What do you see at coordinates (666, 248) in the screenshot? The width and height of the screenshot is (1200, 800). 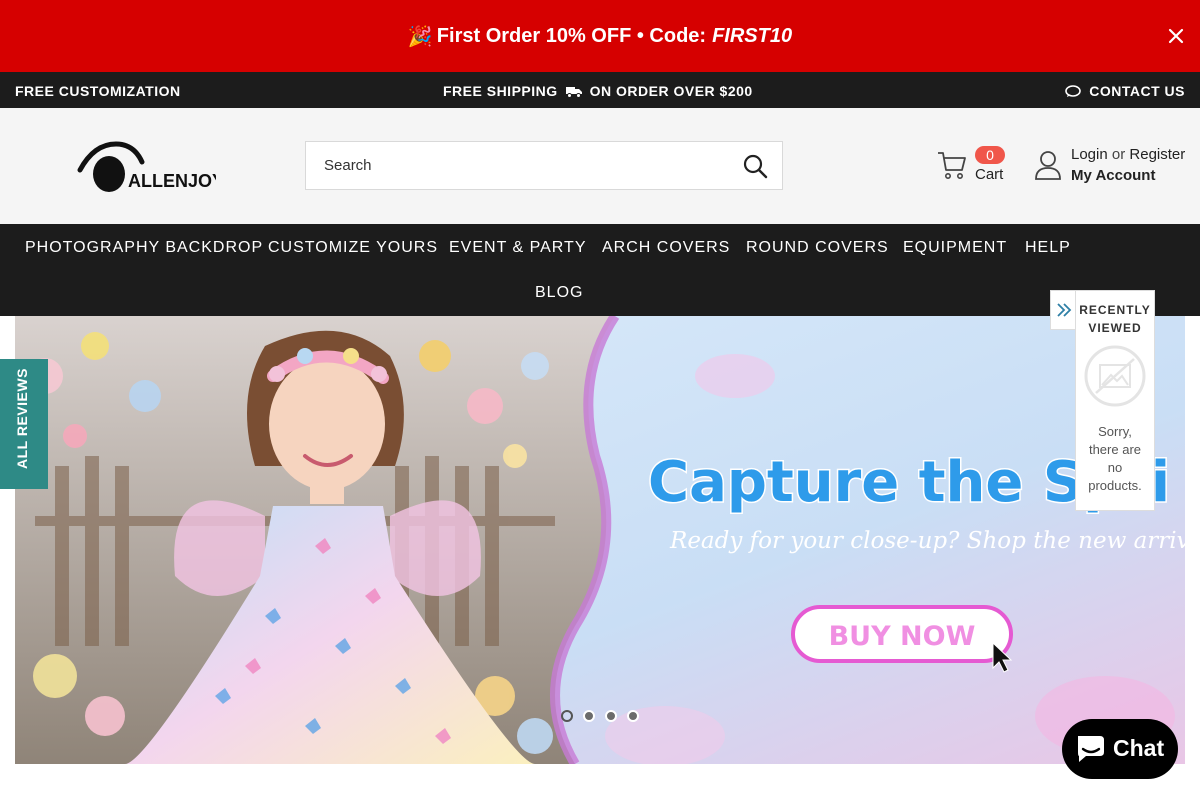 I see `nav-item-arch-covers: ARCH COVERS` at bounding box center [666, 248].